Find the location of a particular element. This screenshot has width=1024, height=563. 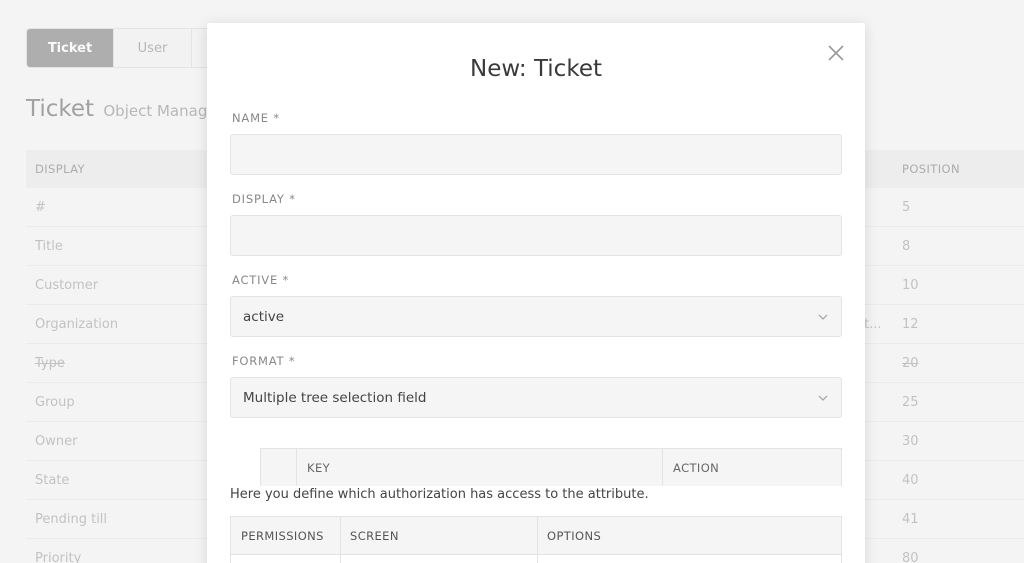

active-select: active is located at coordinates (536, 316).